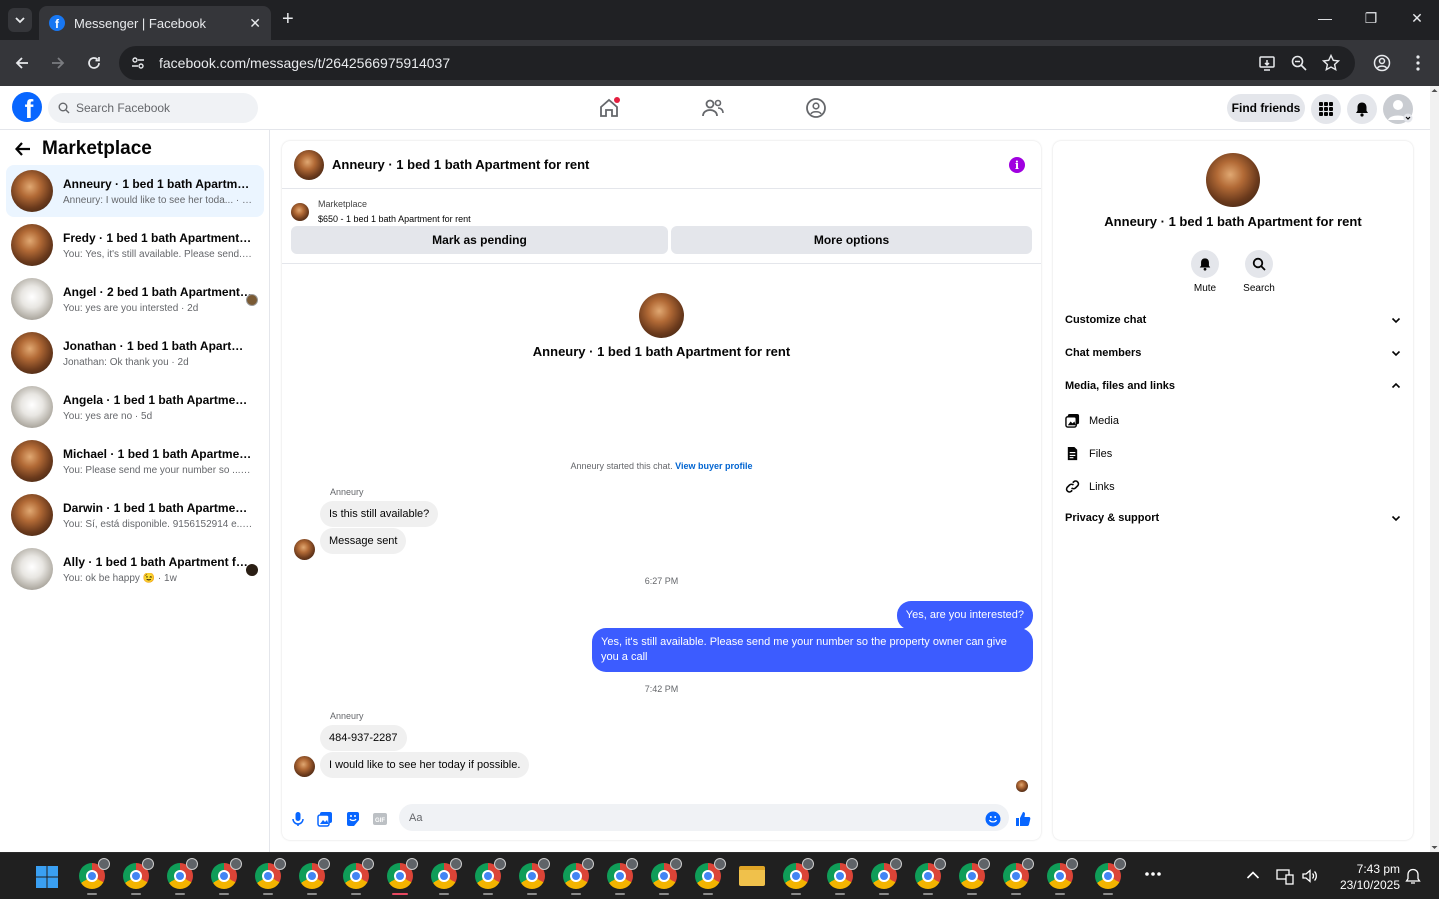  What do you see at coordinates (1233, 386) in the screenshot?
I see `media-files-links-row: Media, files and links` at bounding box center [1233, 386].